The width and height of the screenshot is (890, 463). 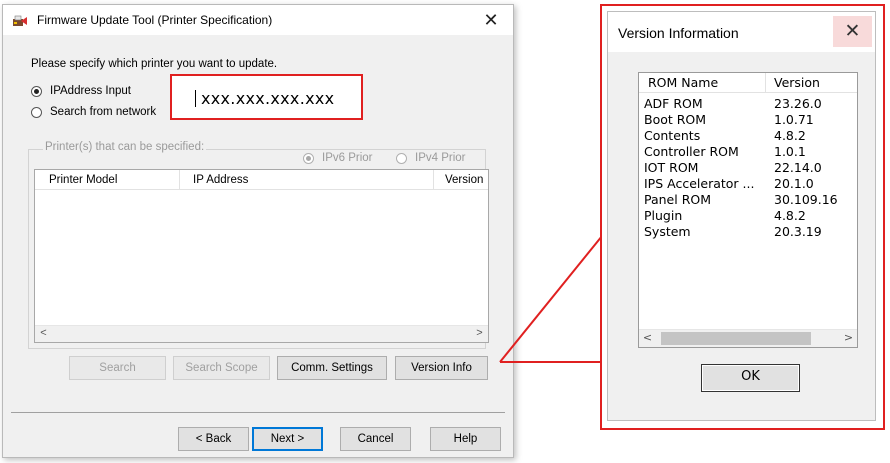 What do you see at coordinates (675, 119) in the screenshot?
I see `rom-name: Boot ROM` at bounding box center [675, 119].